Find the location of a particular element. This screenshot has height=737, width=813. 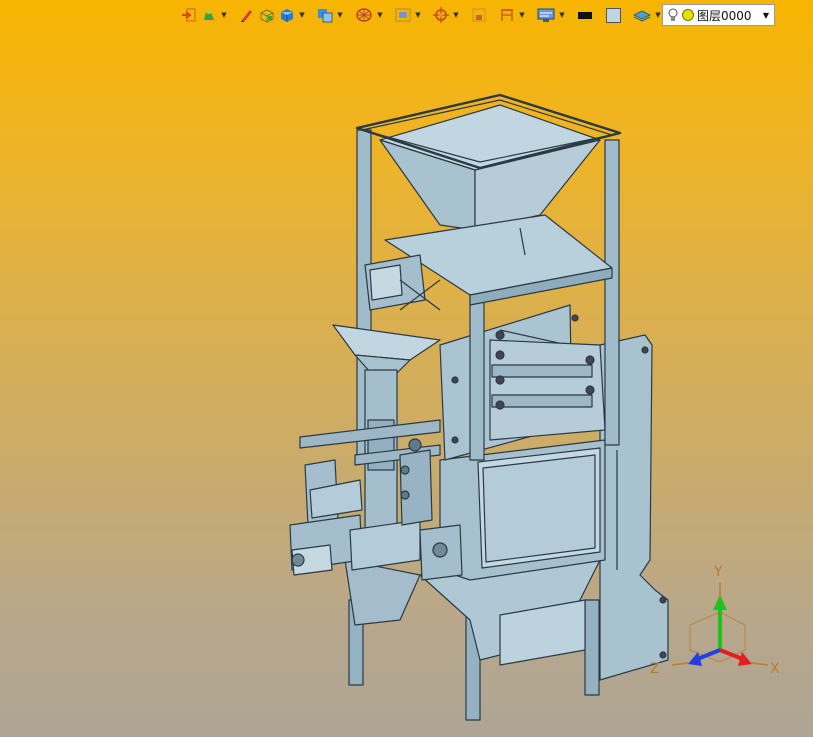

layer-name: 图层0000 is located at coordinates (724, 15).